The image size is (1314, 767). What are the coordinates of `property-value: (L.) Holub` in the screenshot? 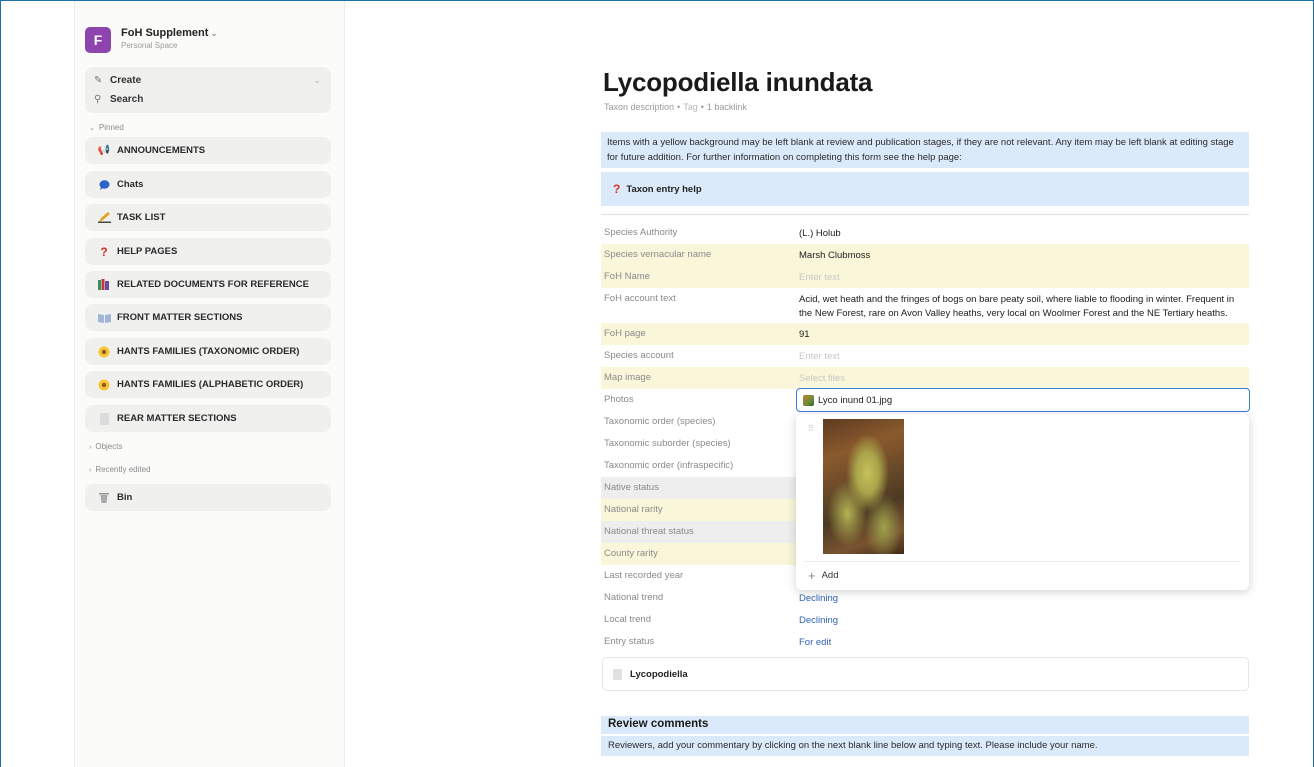 It's located at (1024, 231).